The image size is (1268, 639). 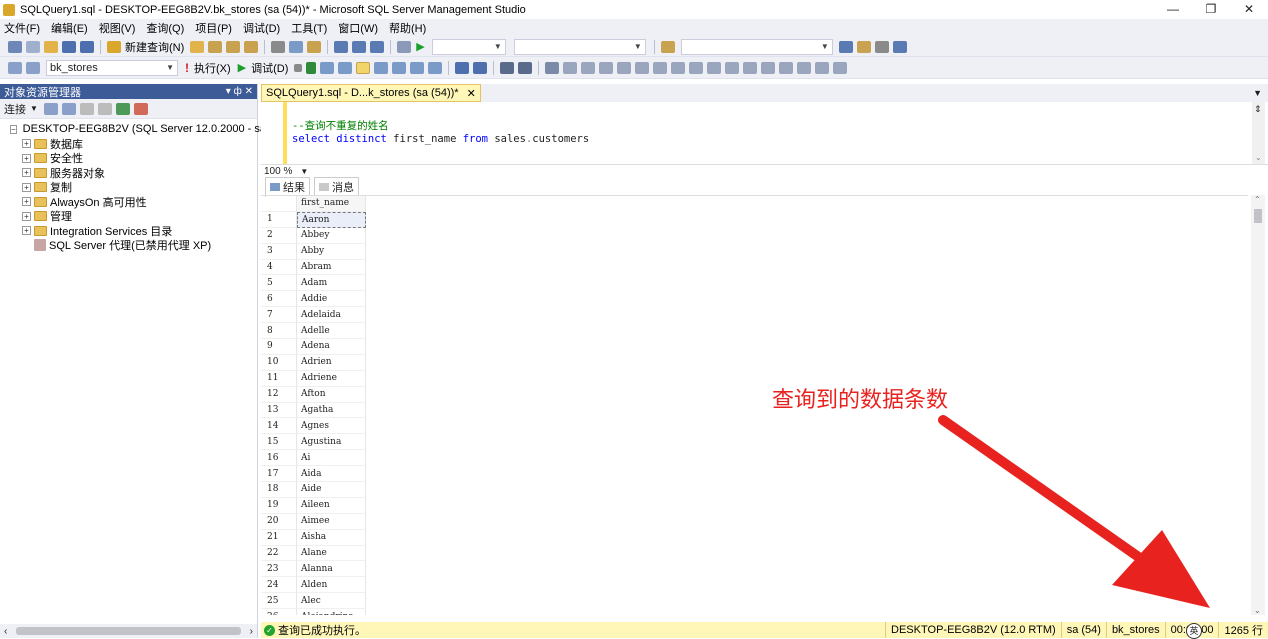 What do you see at coordinates (696, 67) in the screenshot?
I see `same-height-icon` at bounding box center [696, 67].